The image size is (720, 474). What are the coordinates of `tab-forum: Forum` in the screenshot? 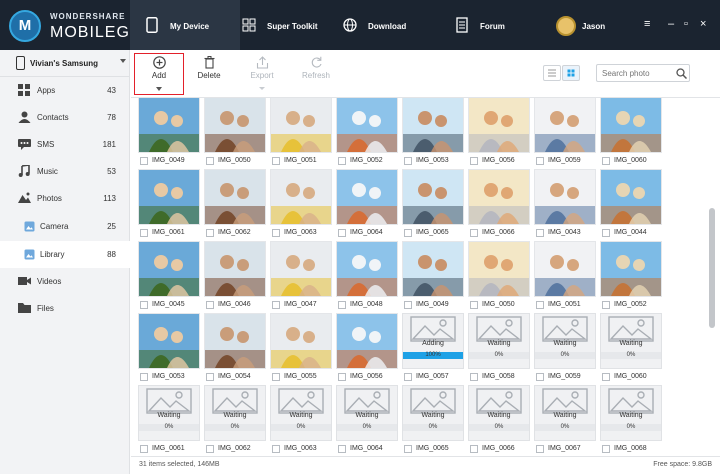 It's located at (495, 25).